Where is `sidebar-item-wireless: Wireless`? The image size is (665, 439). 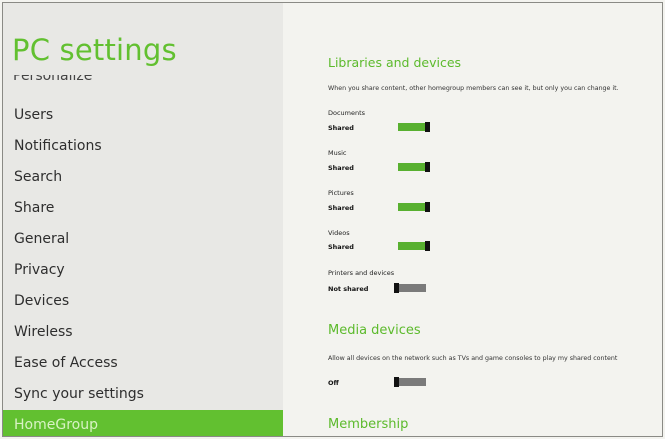 sidebar-item-wireless: Wireless is located at coordinates (143, 332).